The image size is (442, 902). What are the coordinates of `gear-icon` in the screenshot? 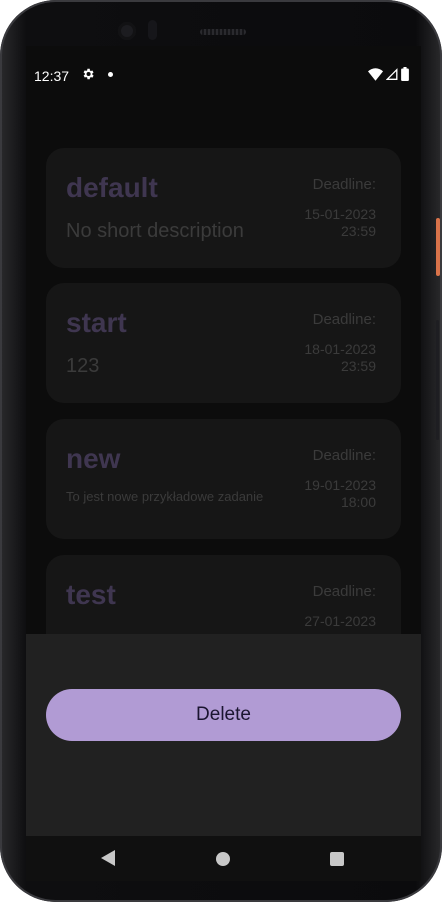 It's located at (88, 74).